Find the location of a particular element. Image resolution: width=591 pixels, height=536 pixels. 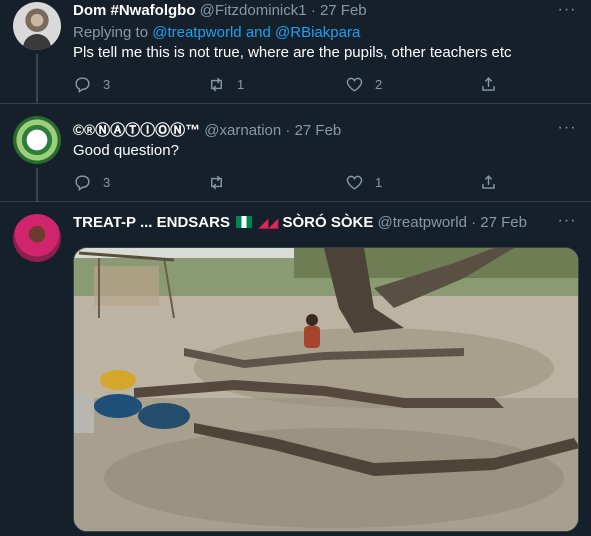

tweet-header: ©®ⓃⒶⓉⒾⓄⓃ™ @xarnation · 27 Feb is located at coordinates (207, 131).